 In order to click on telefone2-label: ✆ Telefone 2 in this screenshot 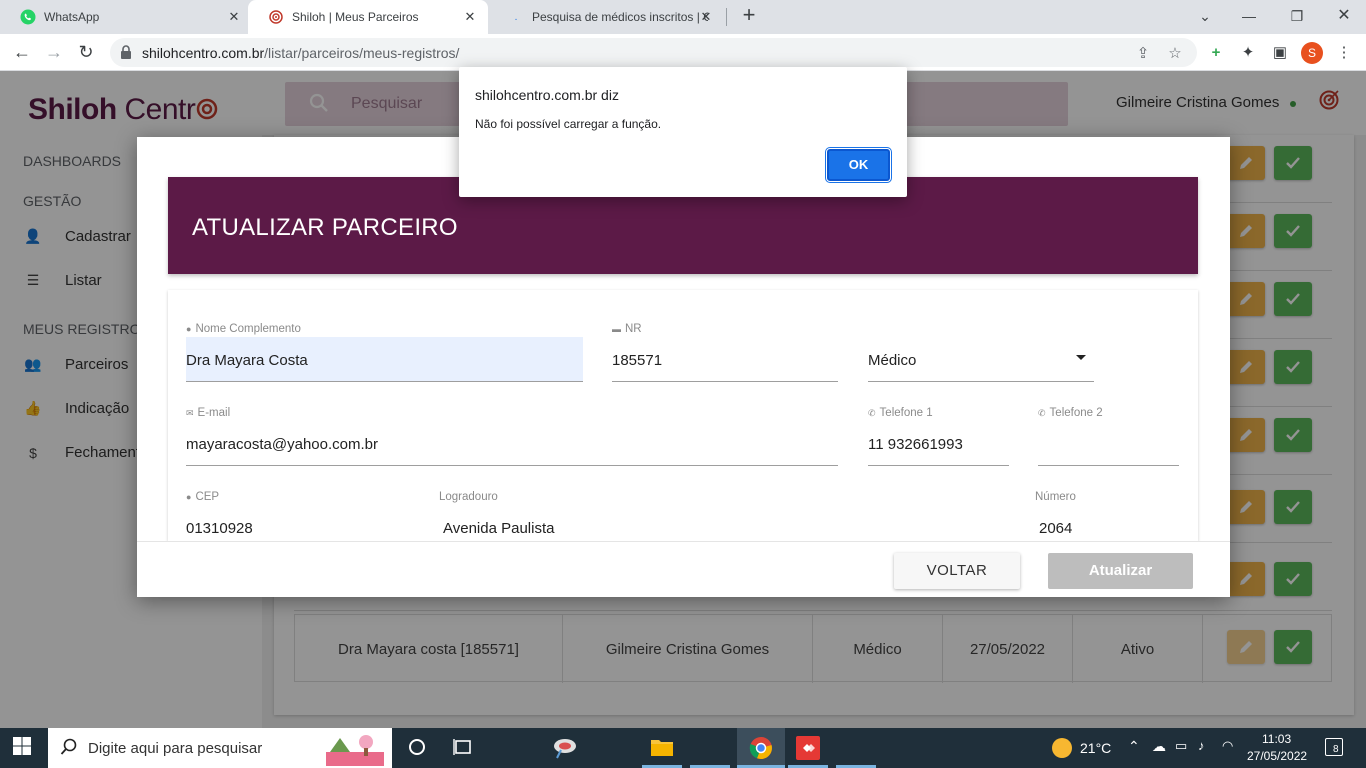, I will do `click(1070, 413)`.